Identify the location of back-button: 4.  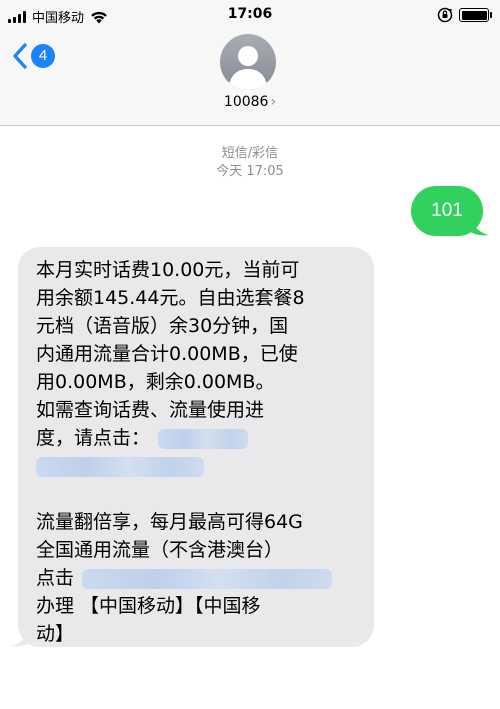
(33, 56).